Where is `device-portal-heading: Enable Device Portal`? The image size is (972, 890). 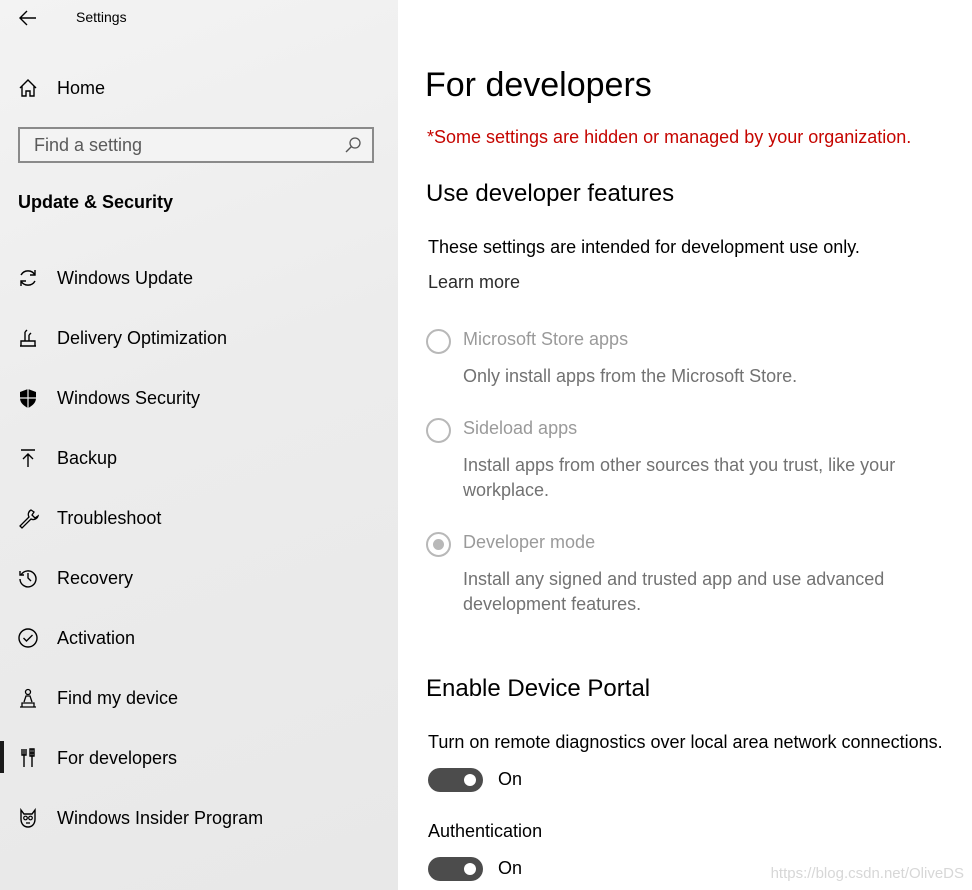 device-portal-heading: Enable Device Portal is located at coordinates (538, 688).